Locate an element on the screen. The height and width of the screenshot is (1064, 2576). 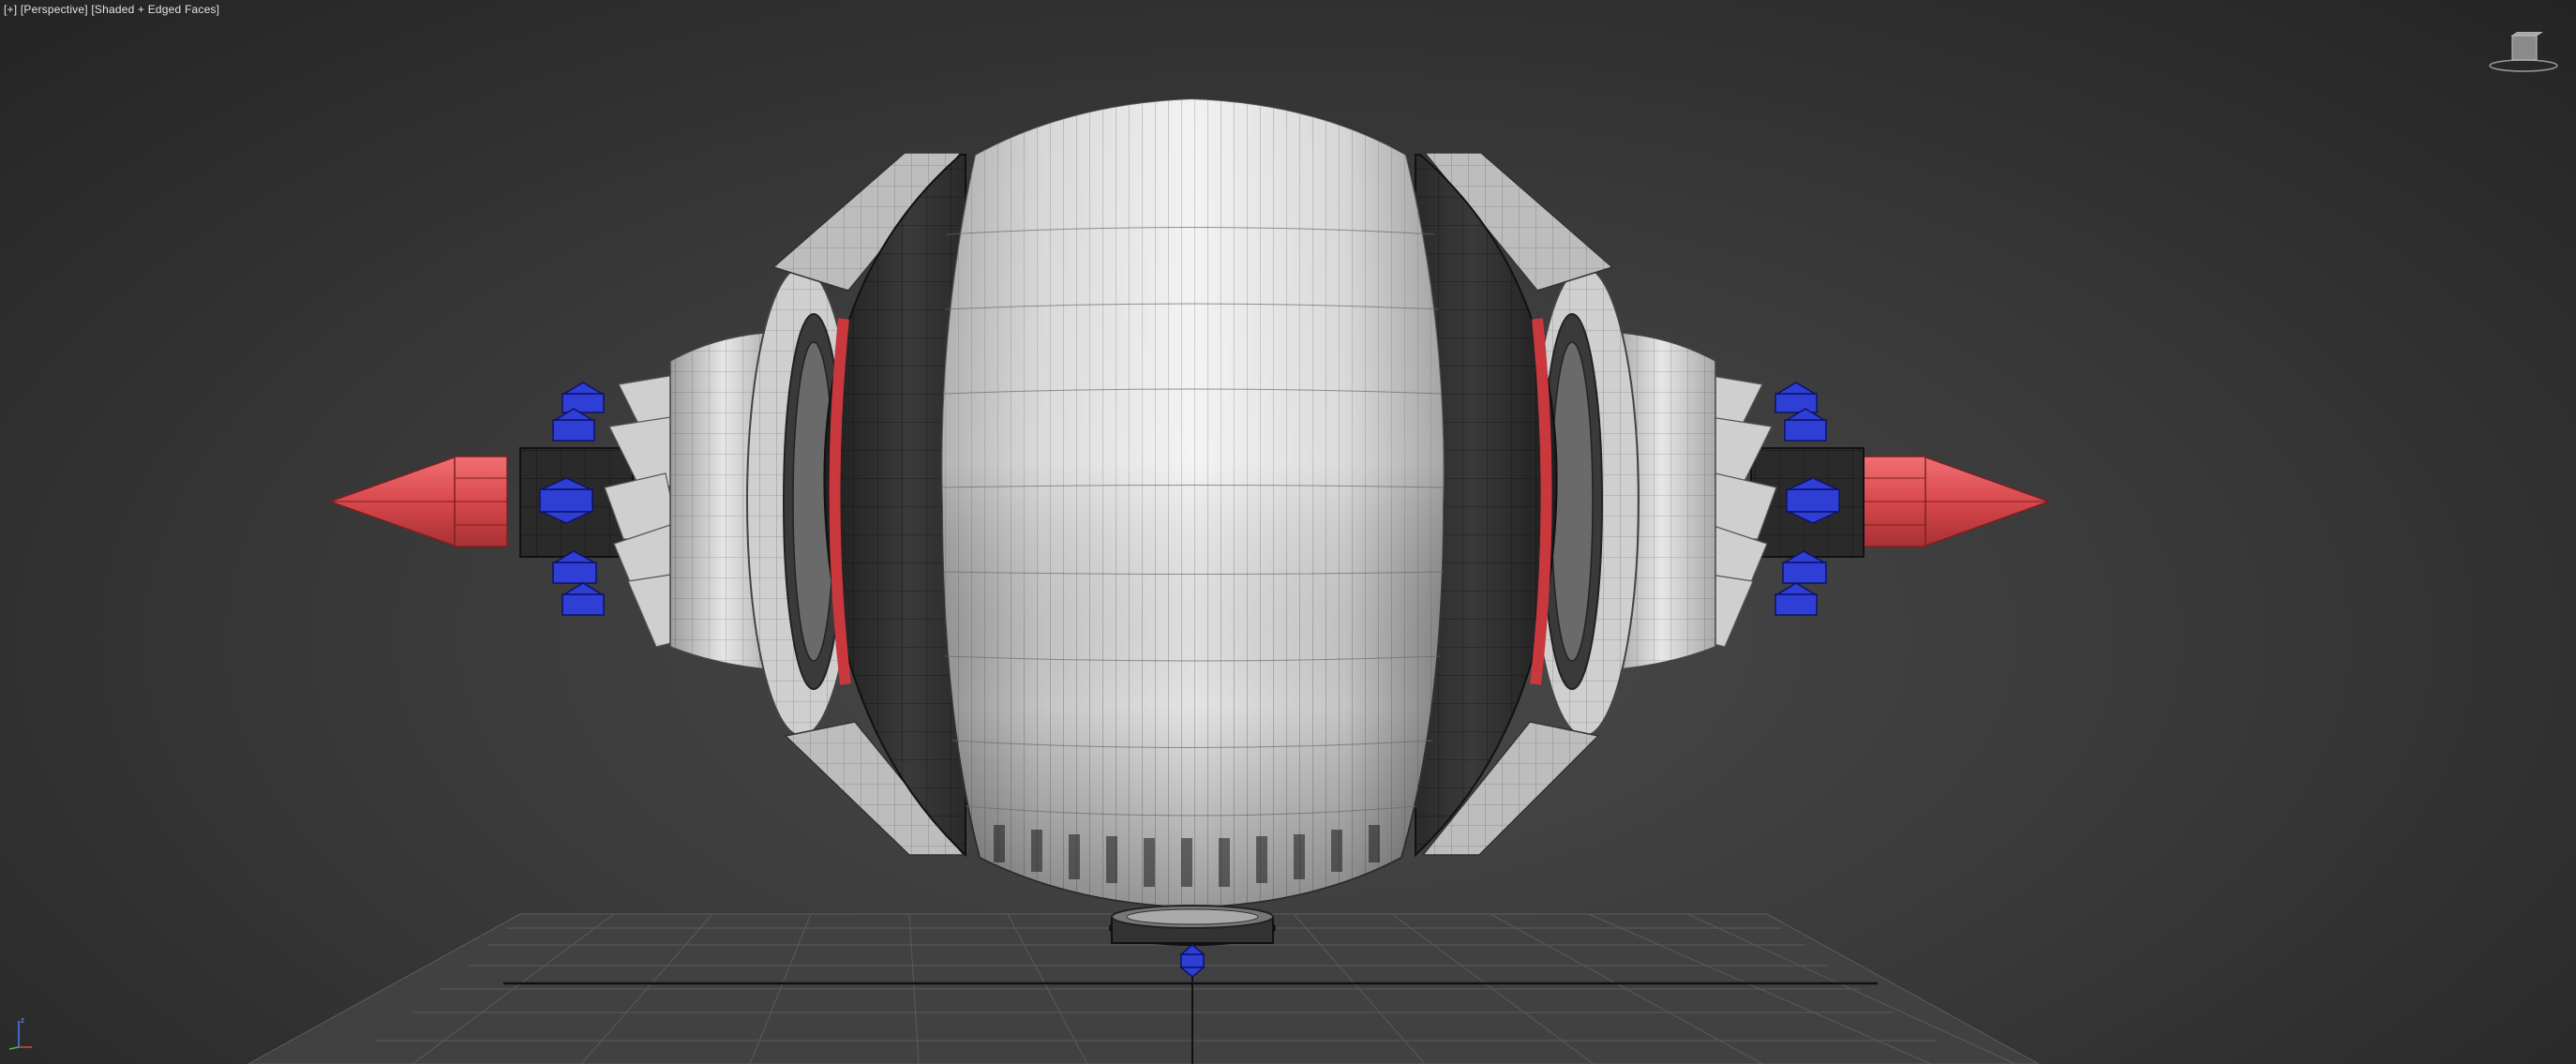
axis-z-label: z is located at coordinates (23, 1020).